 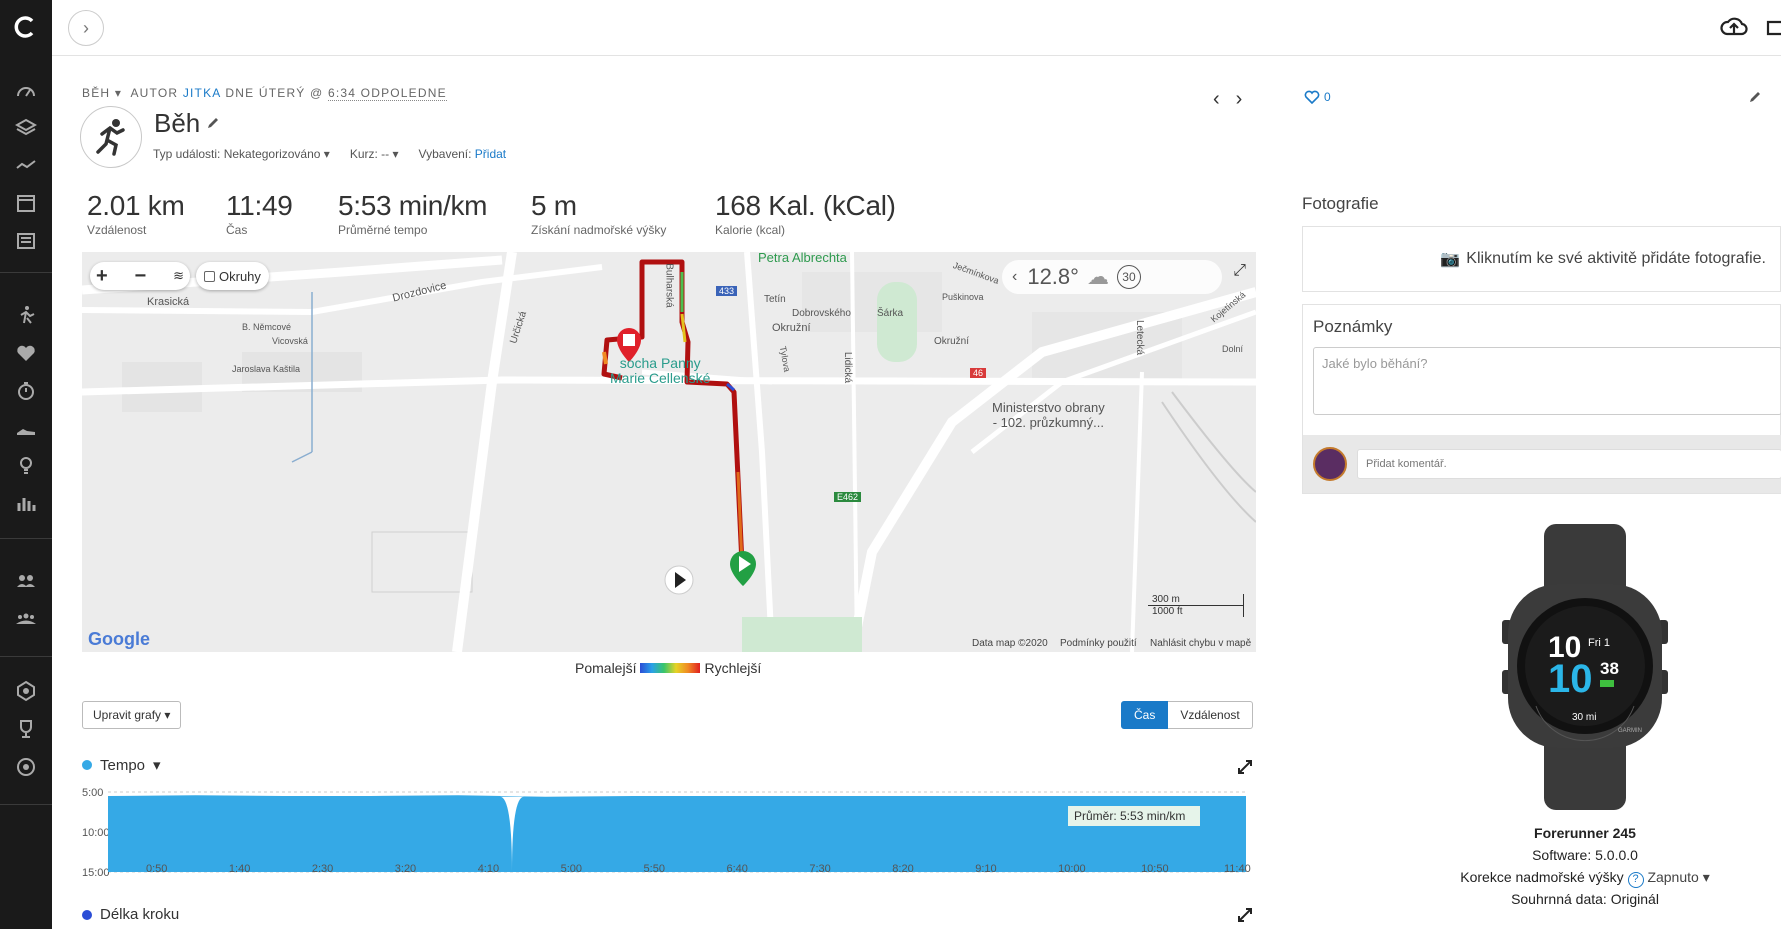 What do you see at coordinates (902, 869) in the screenshot?
I see `x-tick-label: 8:20` at bounding box center [902, 869].